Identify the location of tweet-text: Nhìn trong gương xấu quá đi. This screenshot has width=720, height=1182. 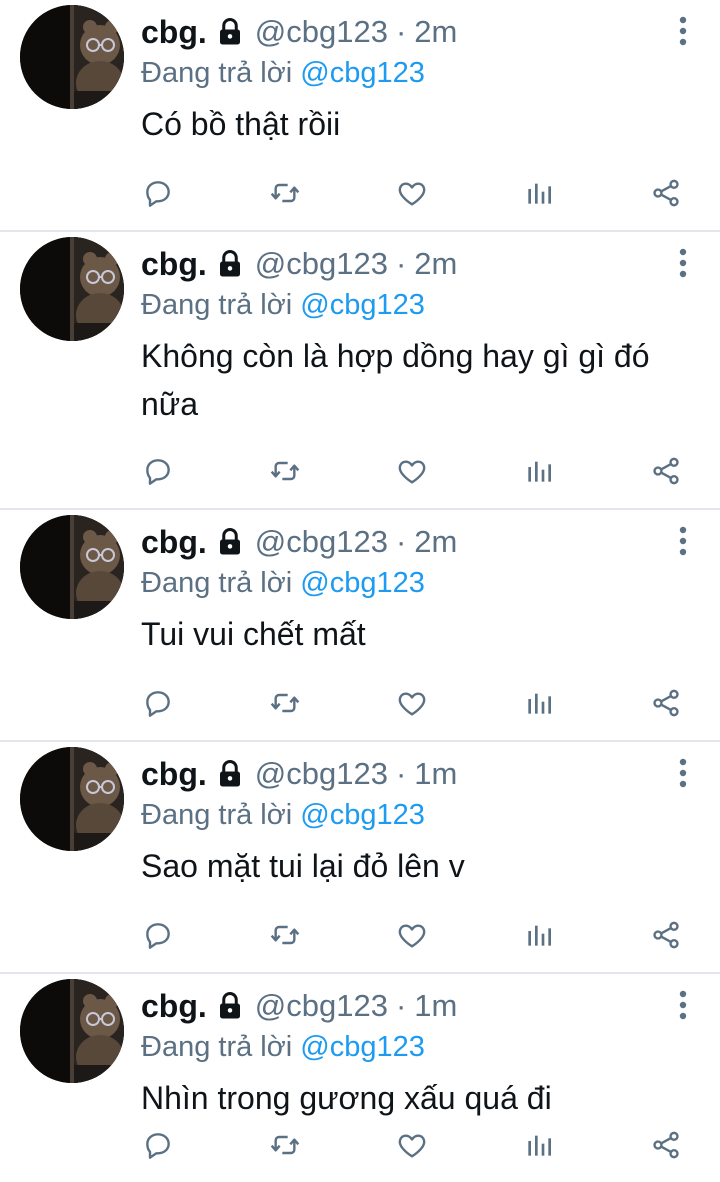
(346, 1098).